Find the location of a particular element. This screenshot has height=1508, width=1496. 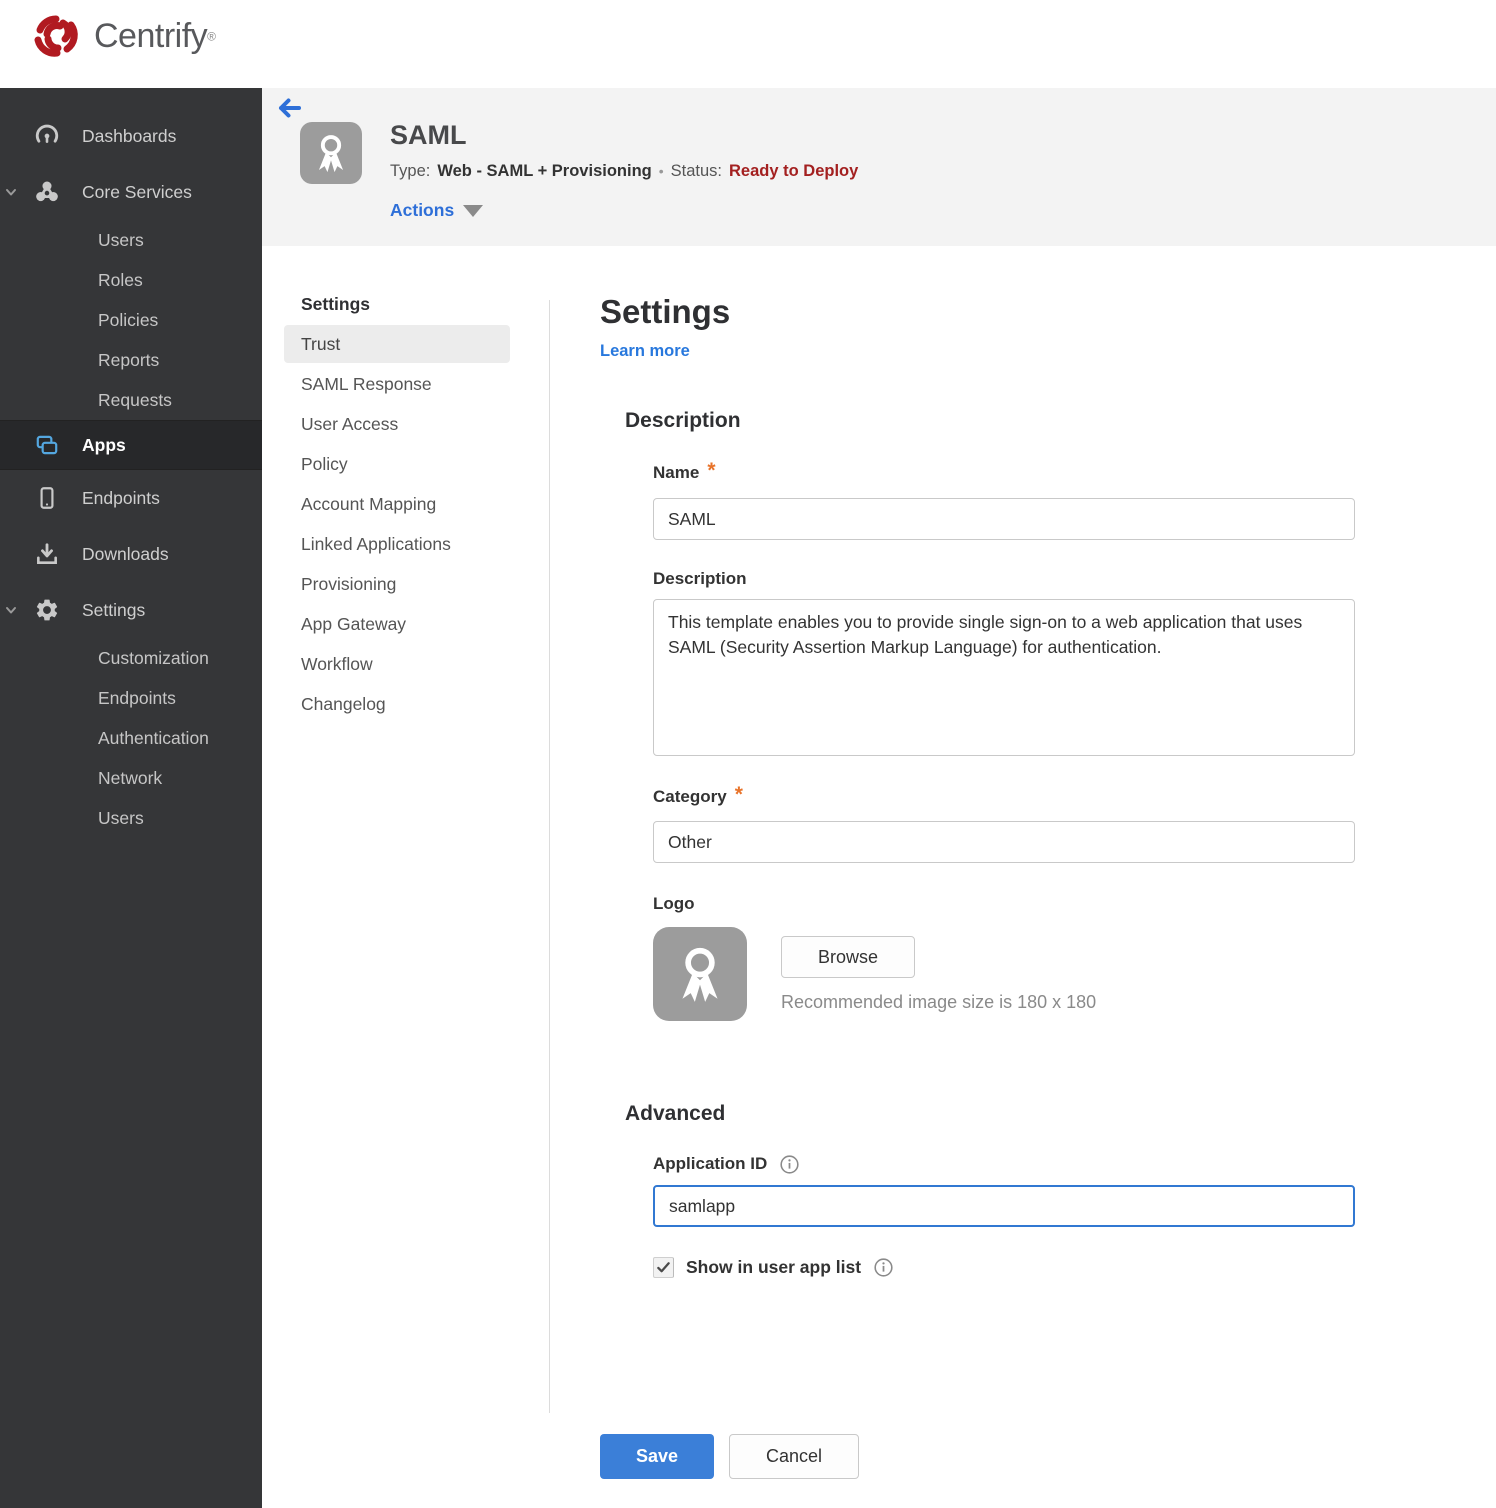

browse-button: Browse is located at coordinates (848, 957).